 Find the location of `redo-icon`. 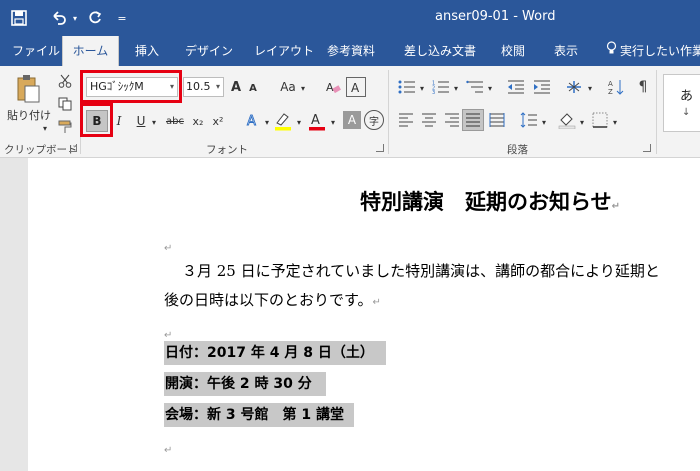

redo-icon is located at coordinates (95, 18).